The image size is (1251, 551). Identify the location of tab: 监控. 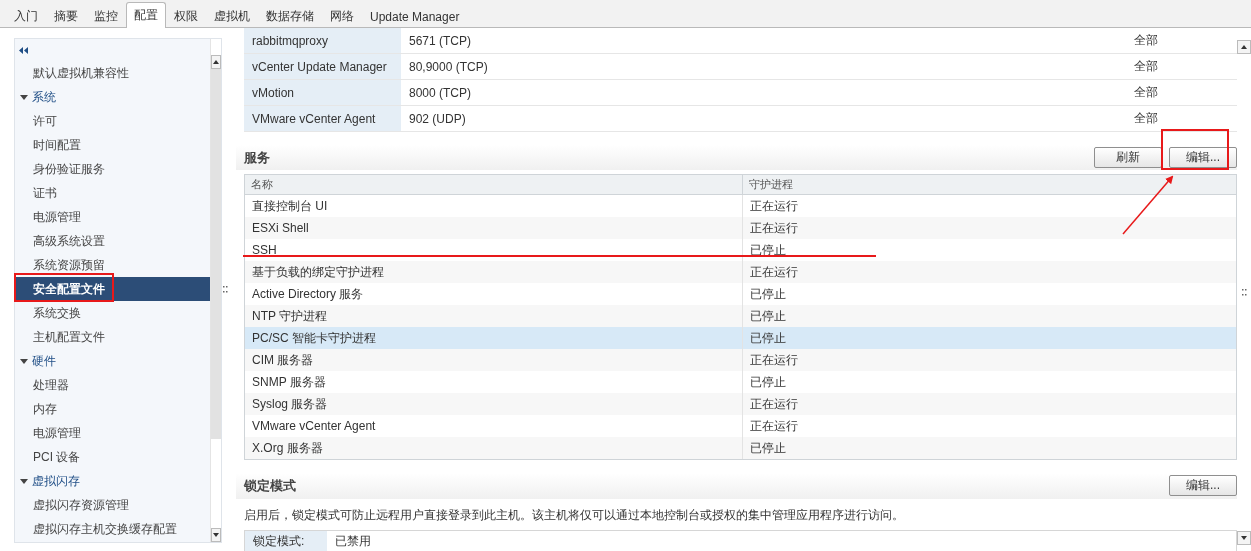
(106, 16).